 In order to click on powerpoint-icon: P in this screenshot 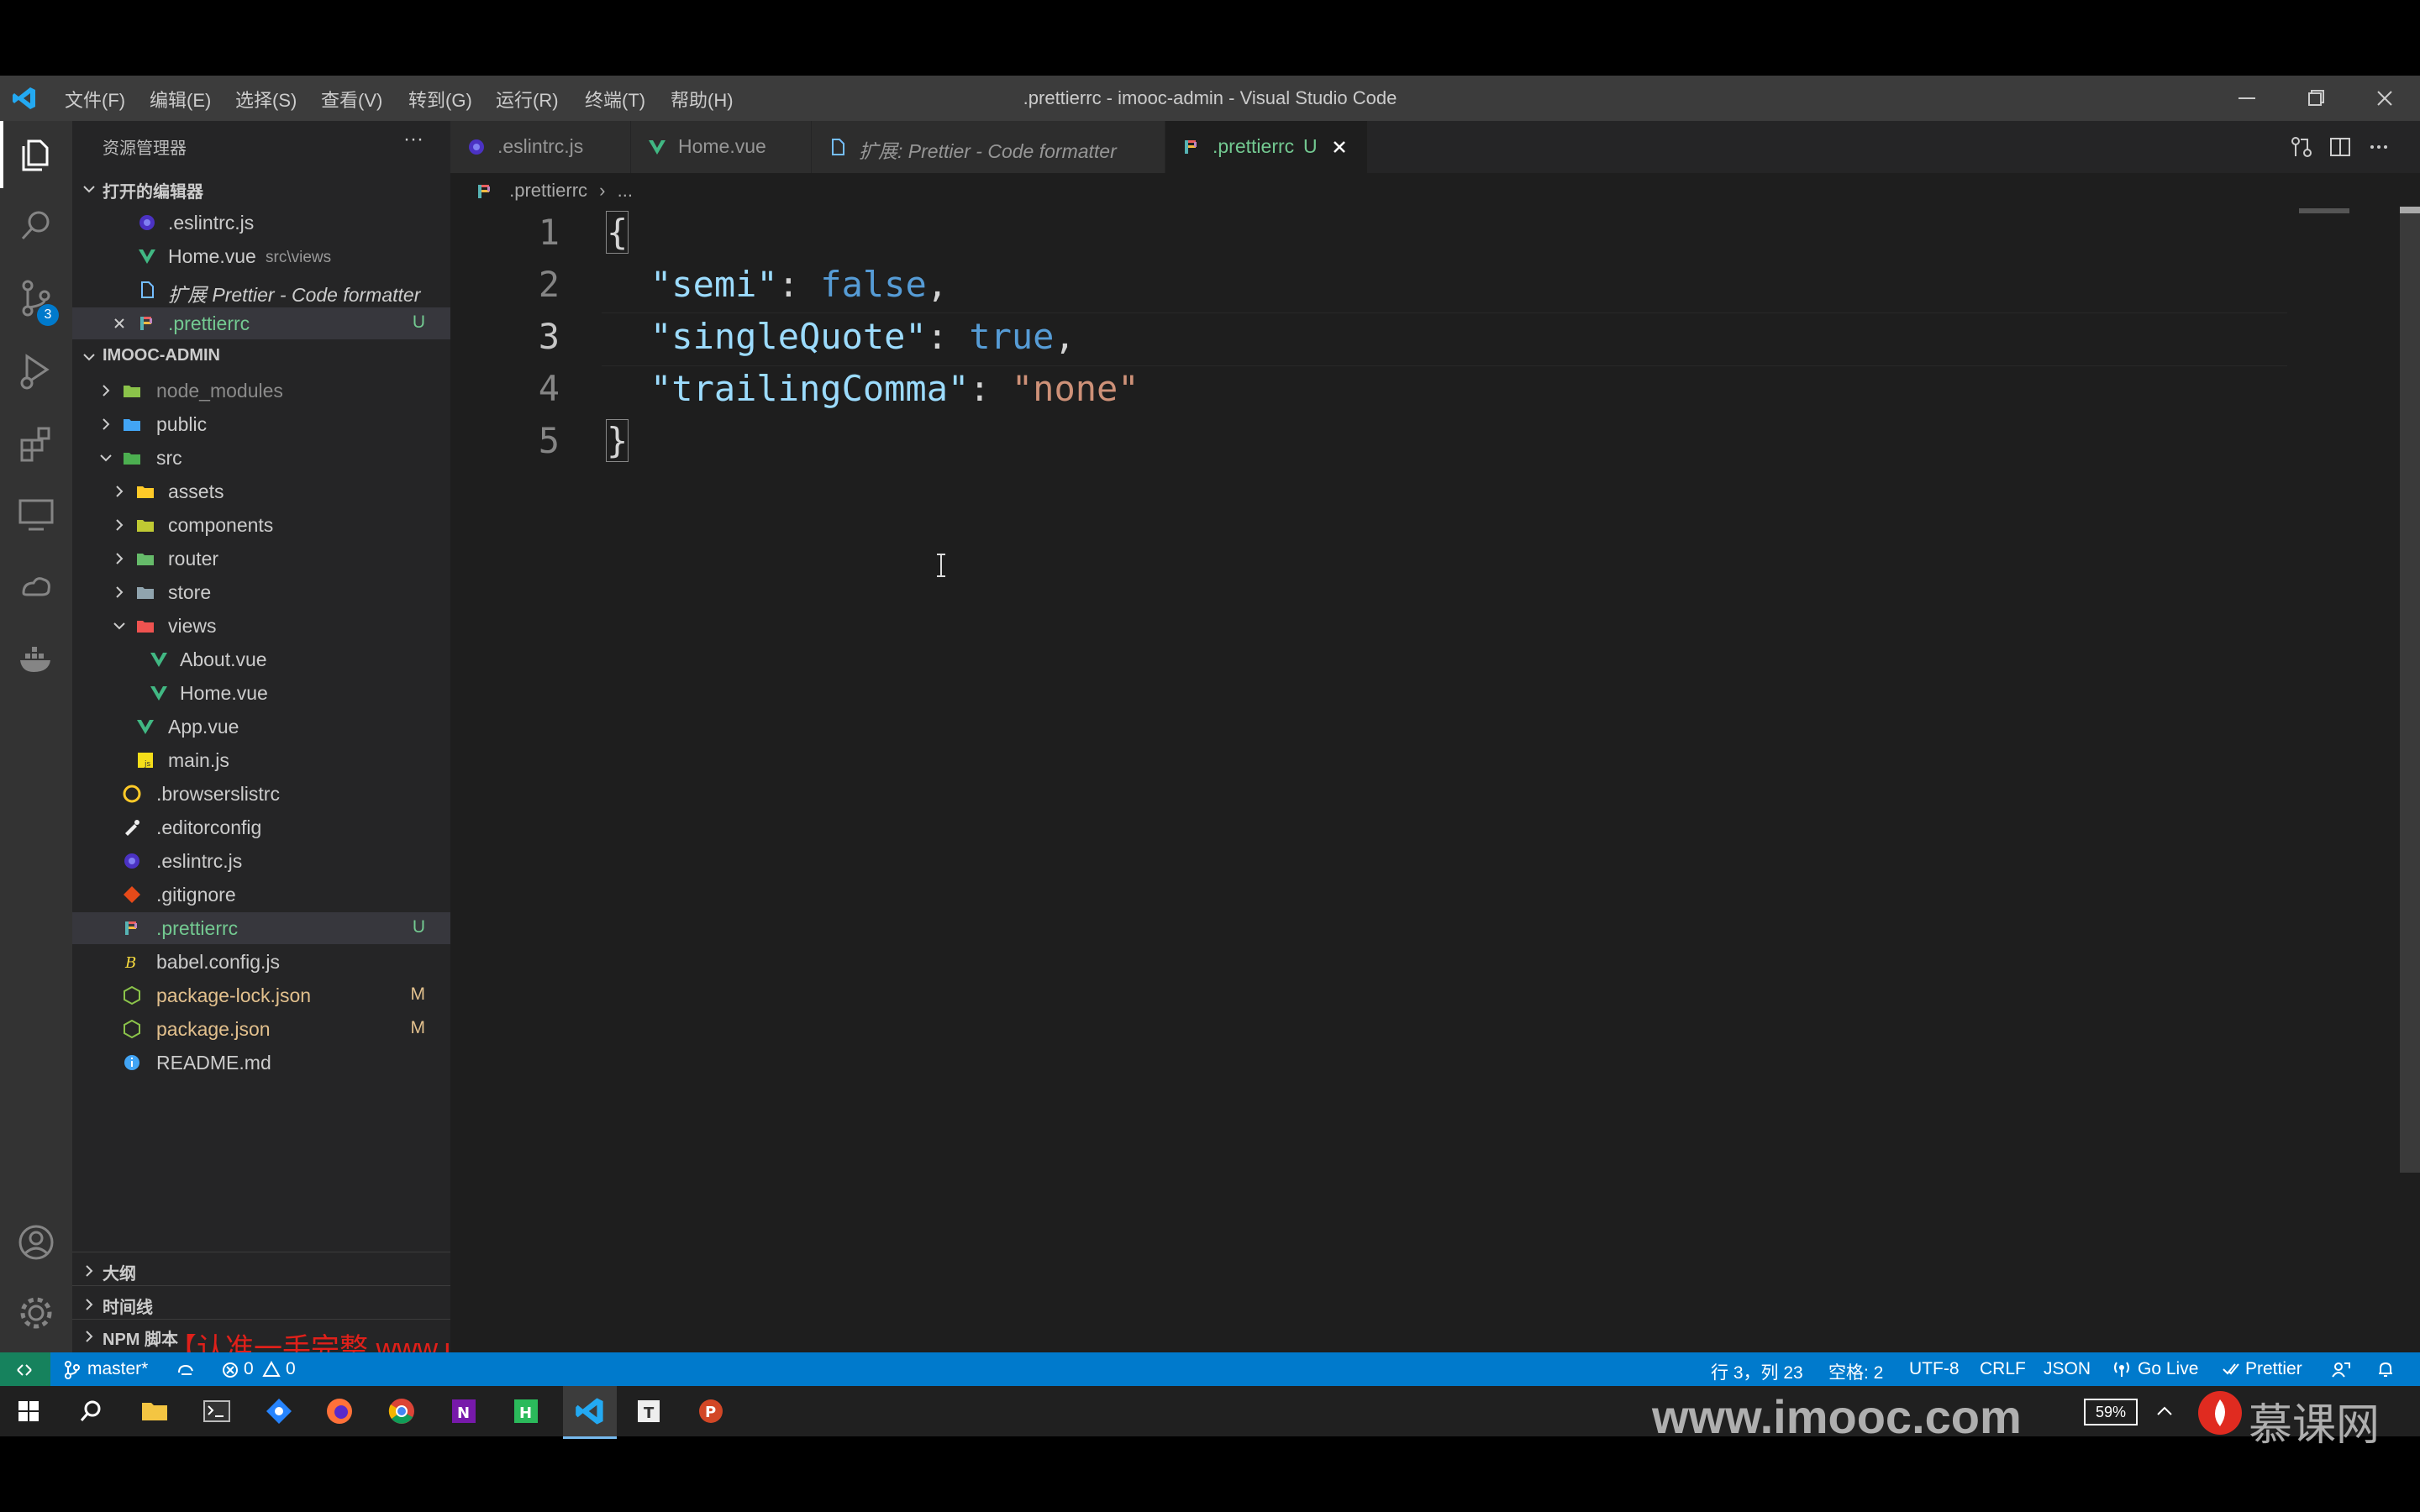, I will do `click(711, 1411)`.